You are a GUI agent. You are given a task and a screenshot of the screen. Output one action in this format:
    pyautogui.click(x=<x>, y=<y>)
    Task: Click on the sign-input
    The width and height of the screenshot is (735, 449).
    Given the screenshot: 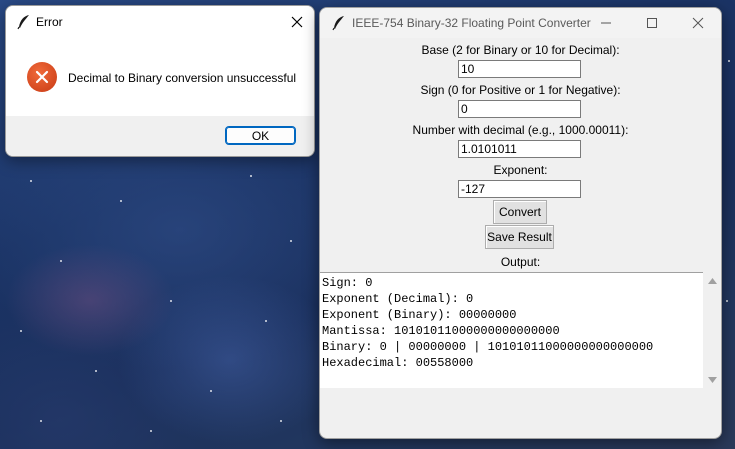 What is the action you would take?
    pyautogui.click(x=519, y=109)
    